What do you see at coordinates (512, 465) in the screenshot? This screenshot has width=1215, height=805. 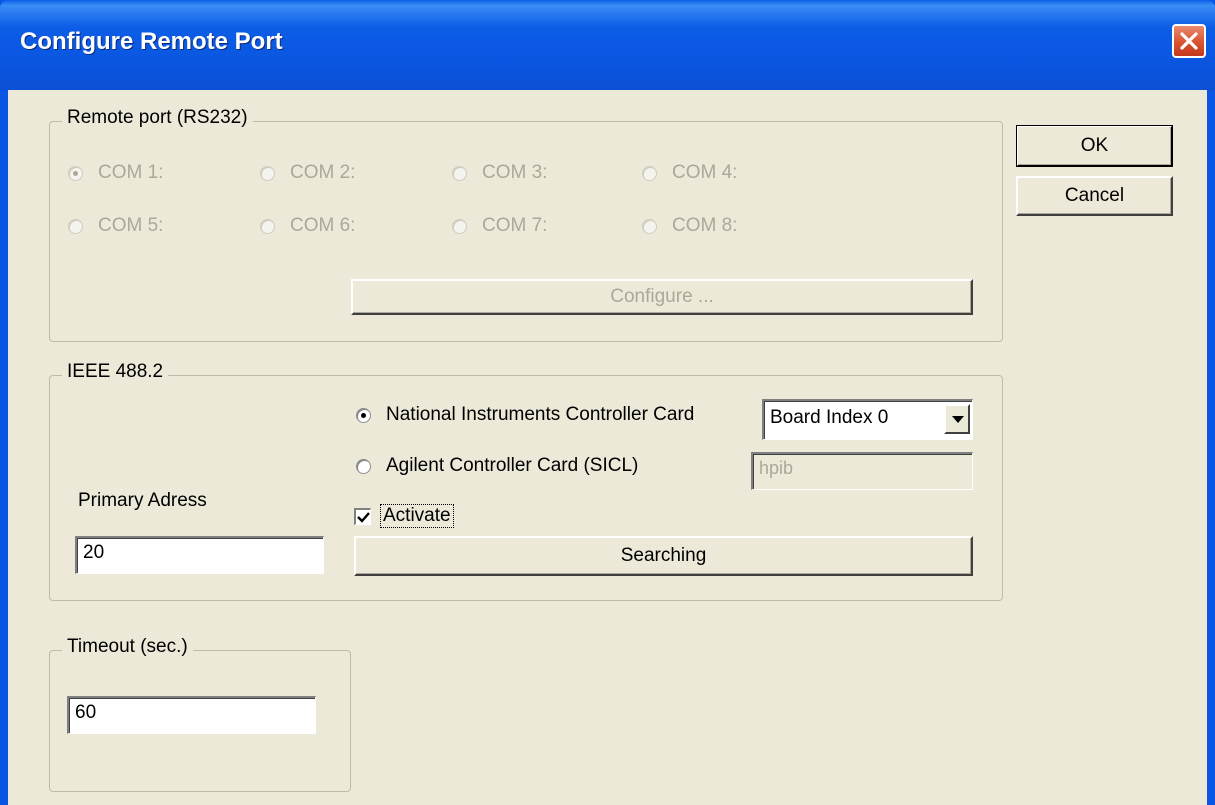 I see `radio-agilent-card-label: Agilent Controller Card (SICL)` at bounding box center [512, 465].